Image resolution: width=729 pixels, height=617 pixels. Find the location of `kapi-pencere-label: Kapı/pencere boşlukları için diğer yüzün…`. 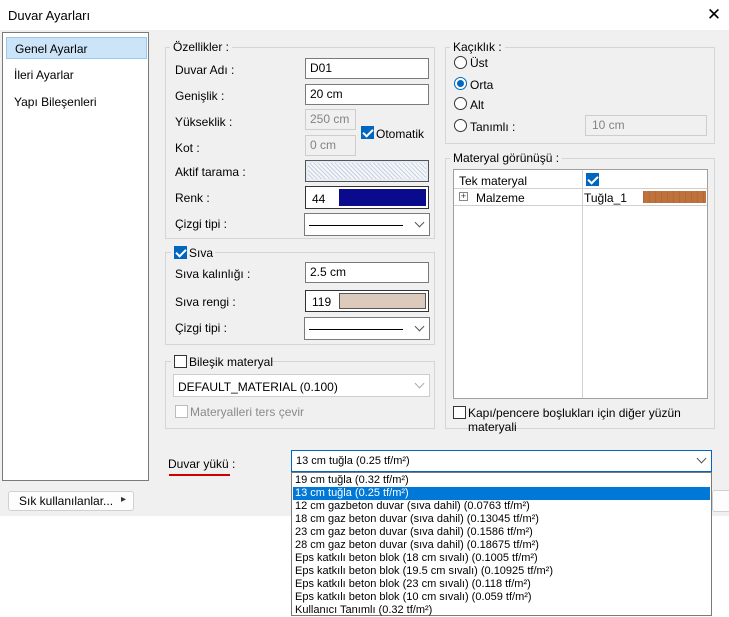

kapi-pencere-label: Kapı/pencere boşlukları için diğer yüzün… is located at coordinates (574, 420).